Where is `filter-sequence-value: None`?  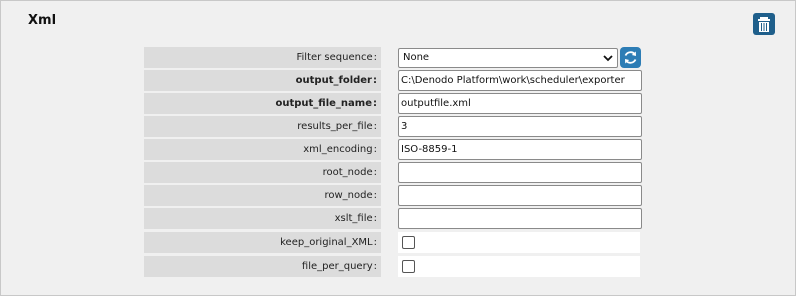
filter-sequence-value: None is located at coordinates (416, 57).